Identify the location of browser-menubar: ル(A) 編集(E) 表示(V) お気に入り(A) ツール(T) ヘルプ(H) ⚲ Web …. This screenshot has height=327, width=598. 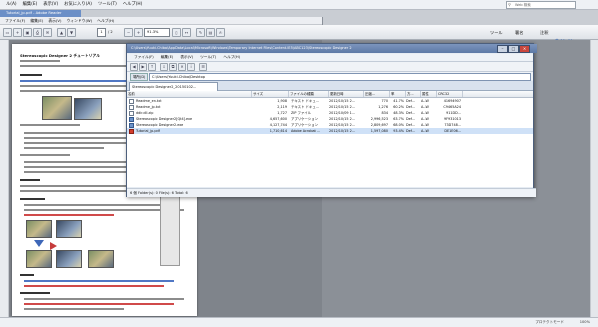
(299, 5).